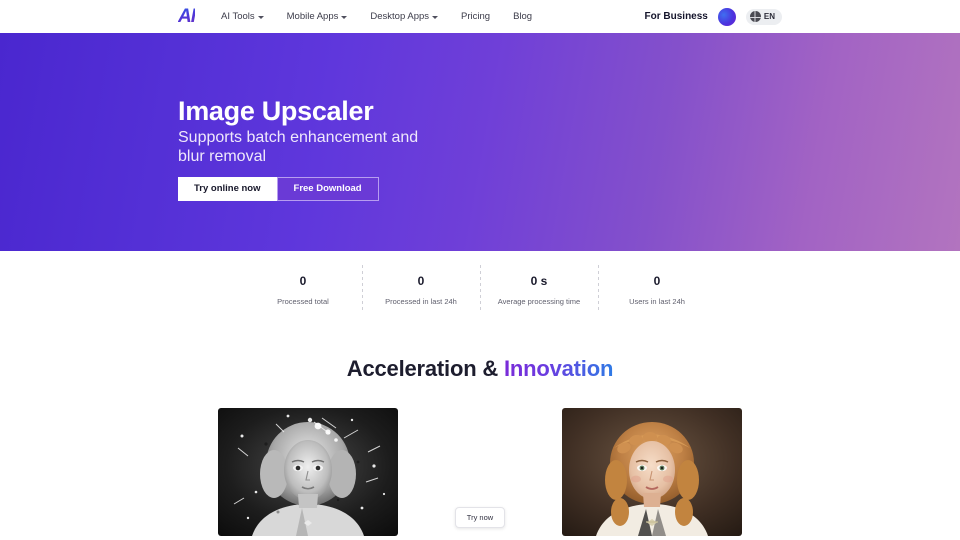  I want to click on nav-item-pricing: Pricing, so click(475, 16).